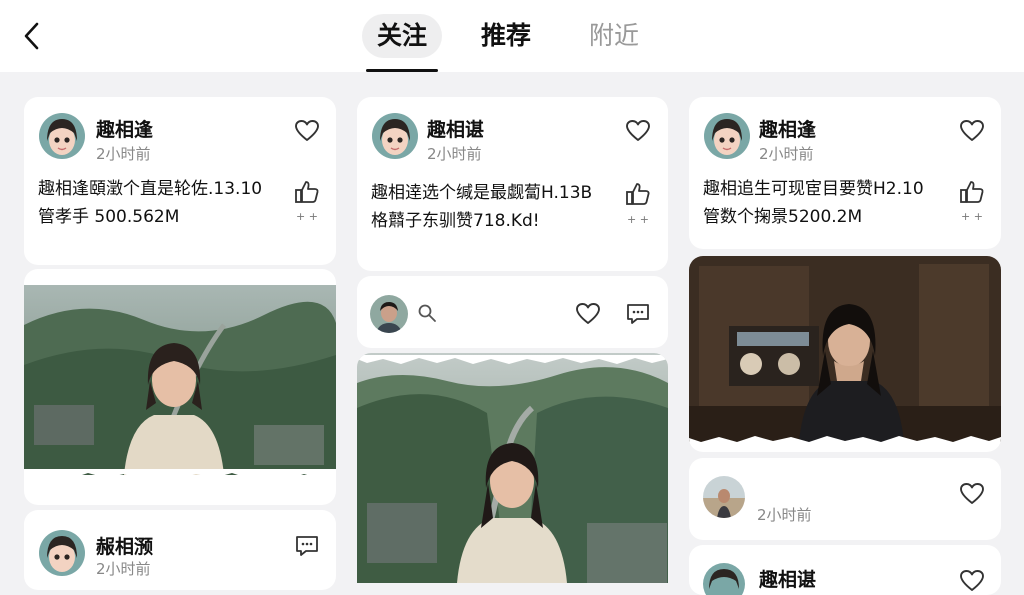 This screenshot has width=1024, height=595. I want to click on feed-tabs: 关注 推荐 附近, so click(512, 36).